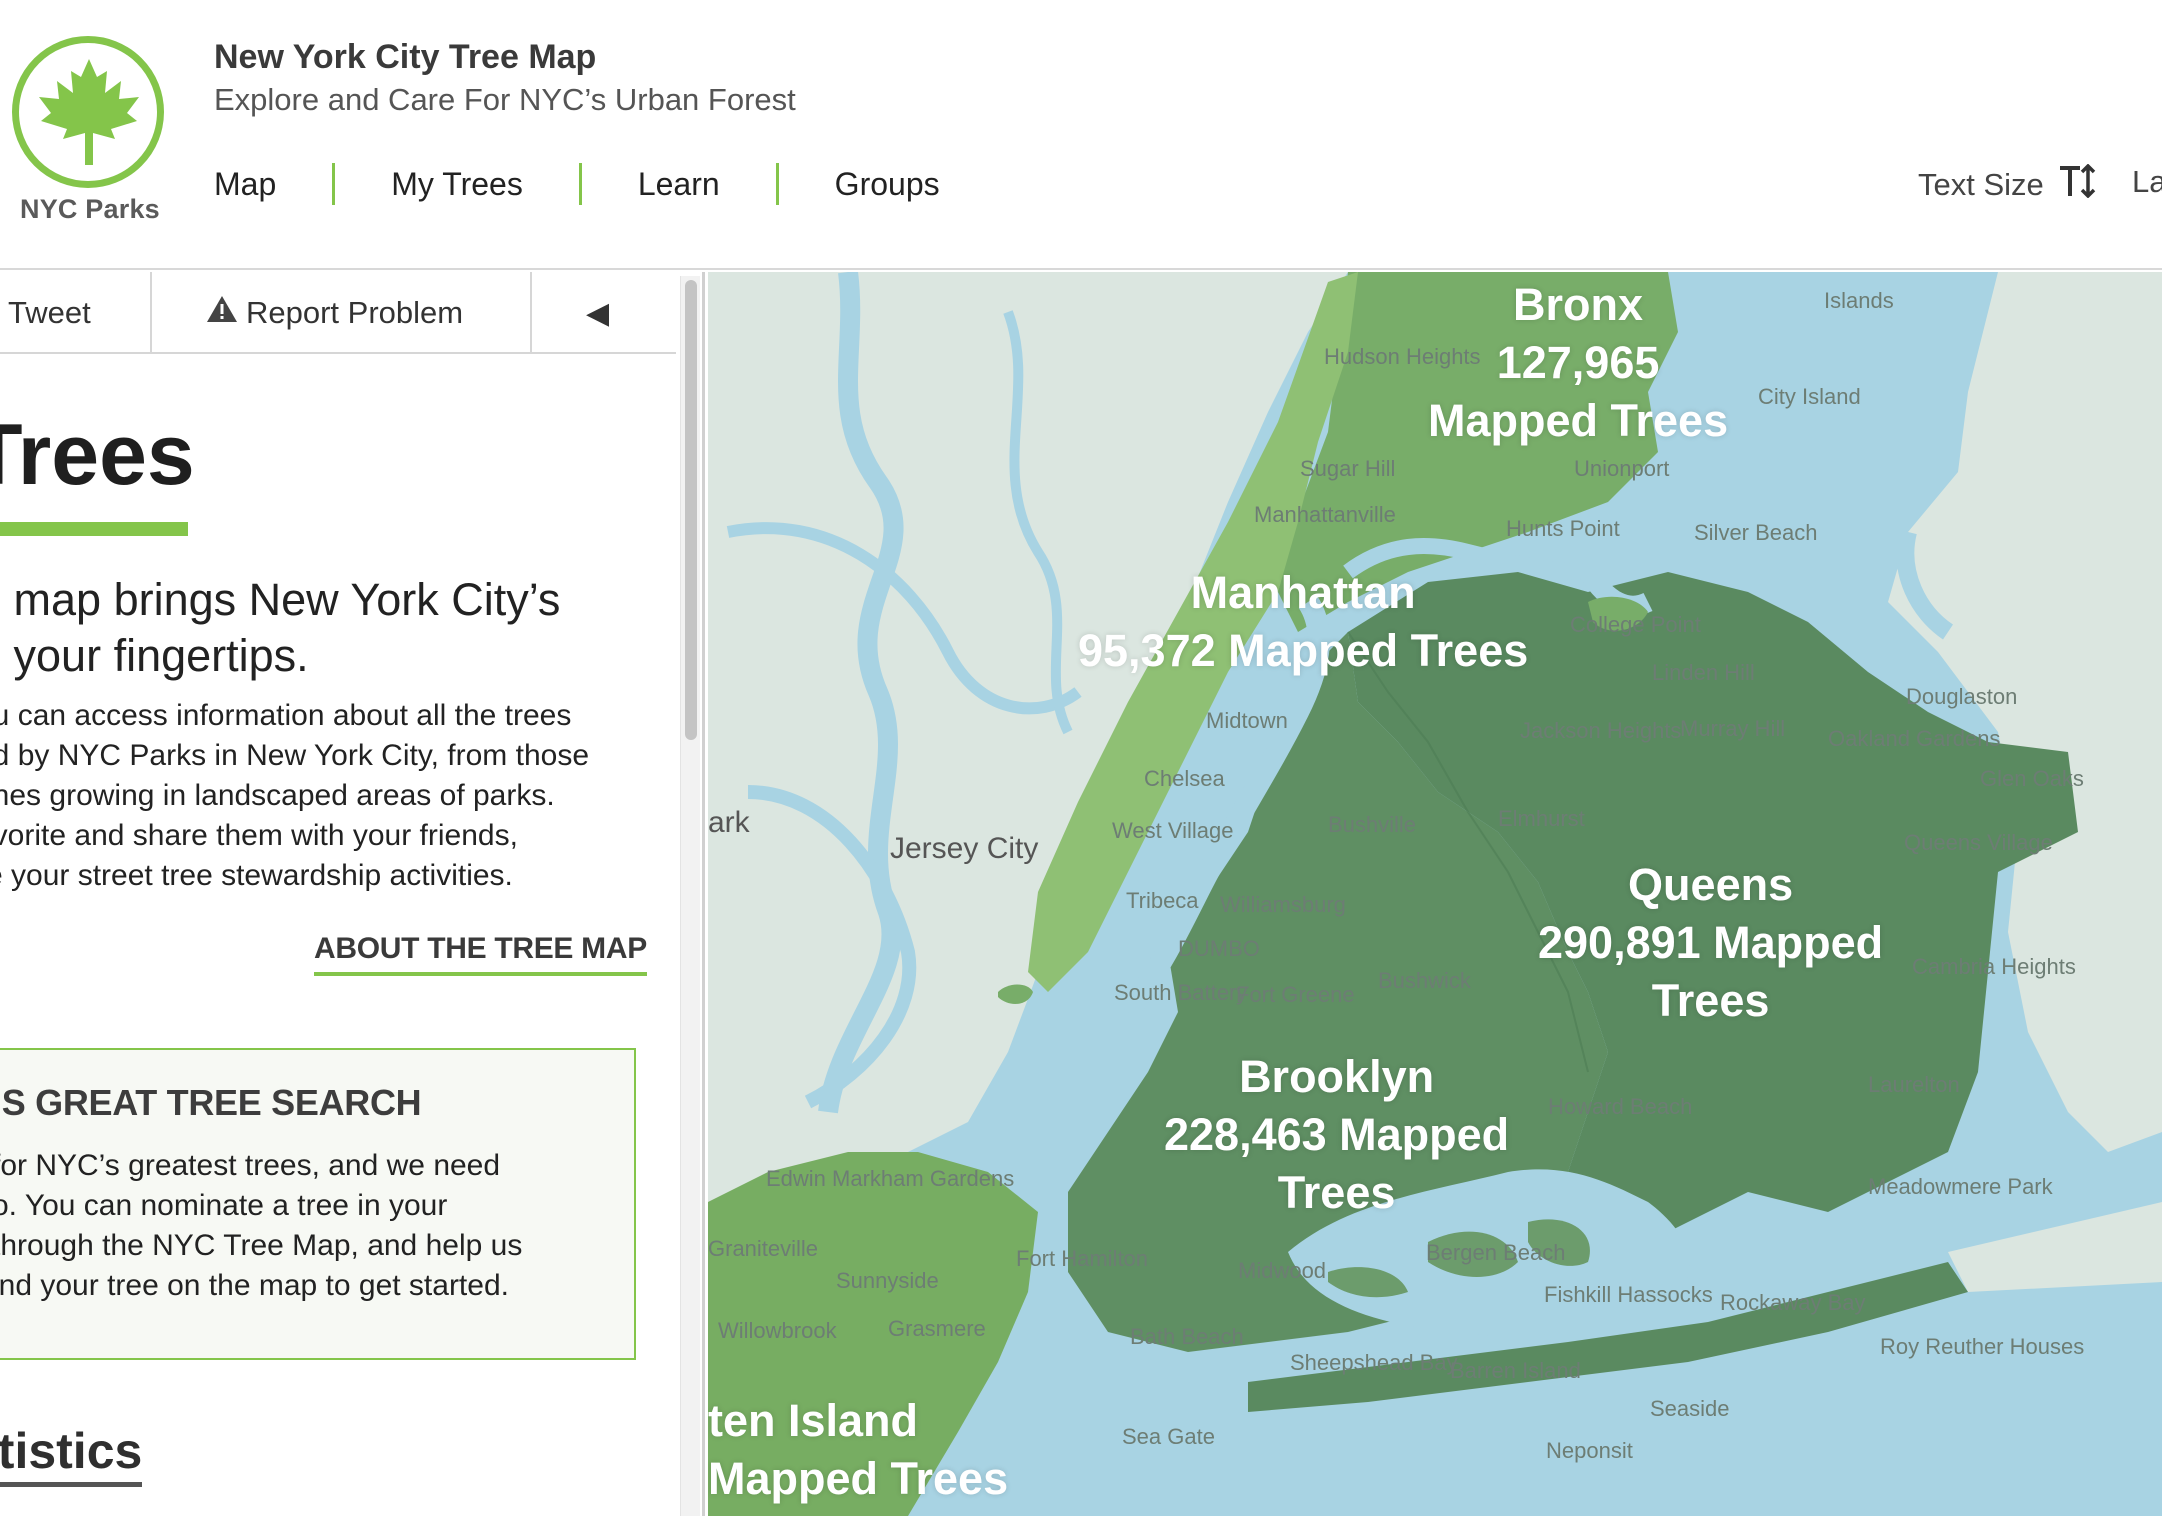 The image size is (2162, 1516). I want to click on nav-groups: Groups, so click(887, 184).